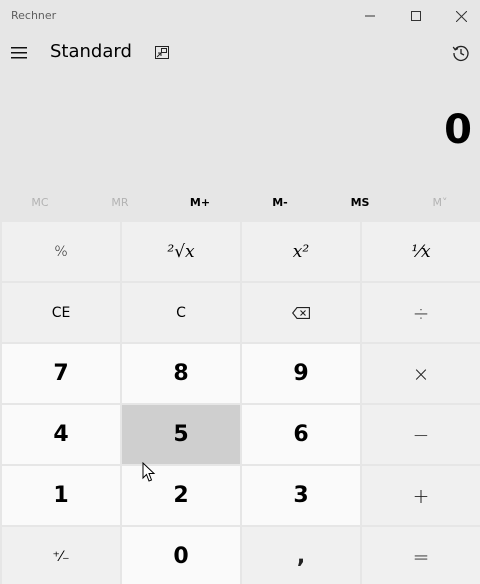 This screenshot has height=584, width=480. What do you see at coordinates (61, 434) in the screenshot?
I see `digit-4-button: 4` at bounding box center [61, 434].